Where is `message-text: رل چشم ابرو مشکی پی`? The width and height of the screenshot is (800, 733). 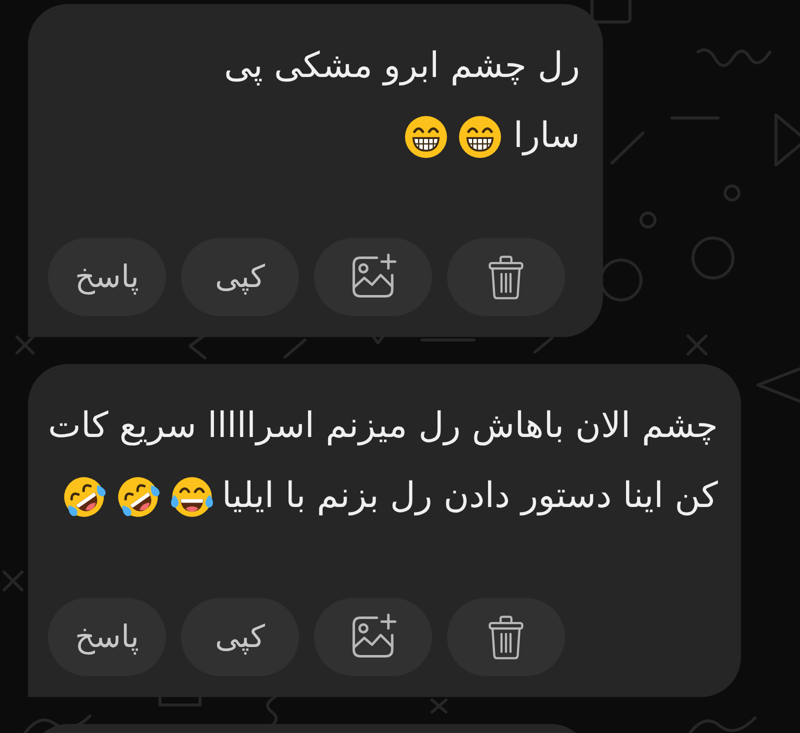
message-text: رل چشم ابرو مشکی پی is located at coordinates (402, 66).